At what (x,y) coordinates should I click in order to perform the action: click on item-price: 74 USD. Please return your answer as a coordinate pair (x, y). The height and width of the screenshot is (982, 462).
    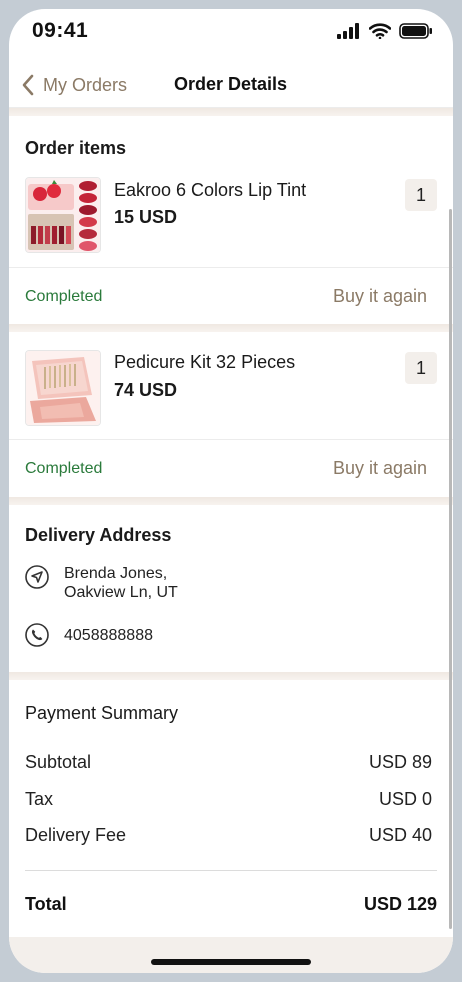
    Looking at the image, I should click on (146, 390).